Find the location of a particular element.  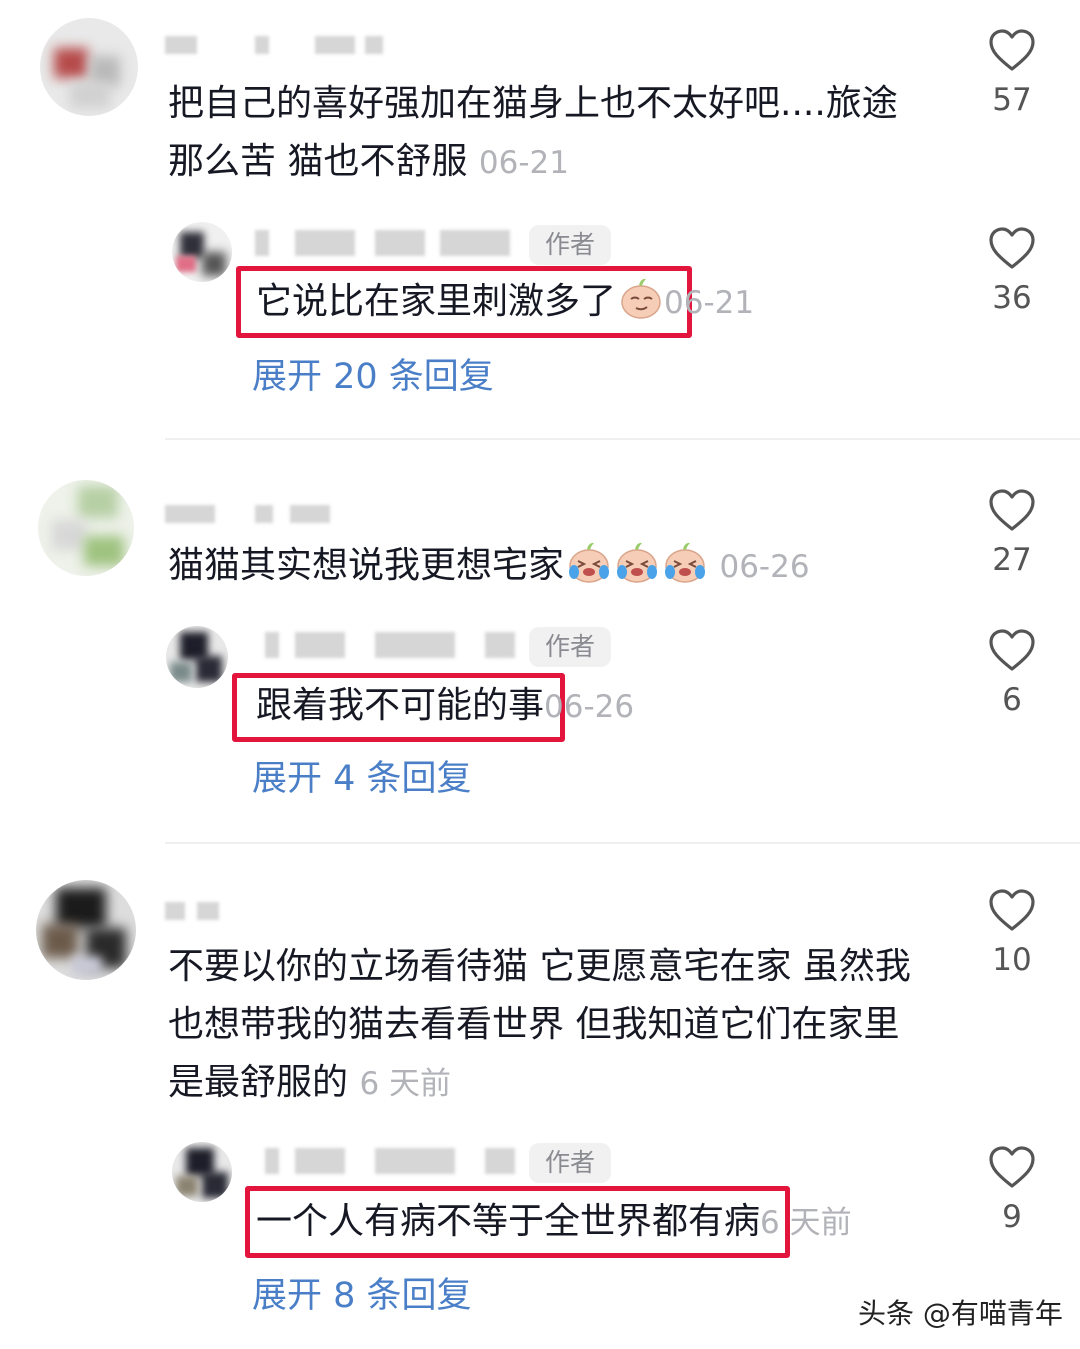

reply-text: 它说比在家里刺激多了 06-21 is located at coordinates (505, 302).